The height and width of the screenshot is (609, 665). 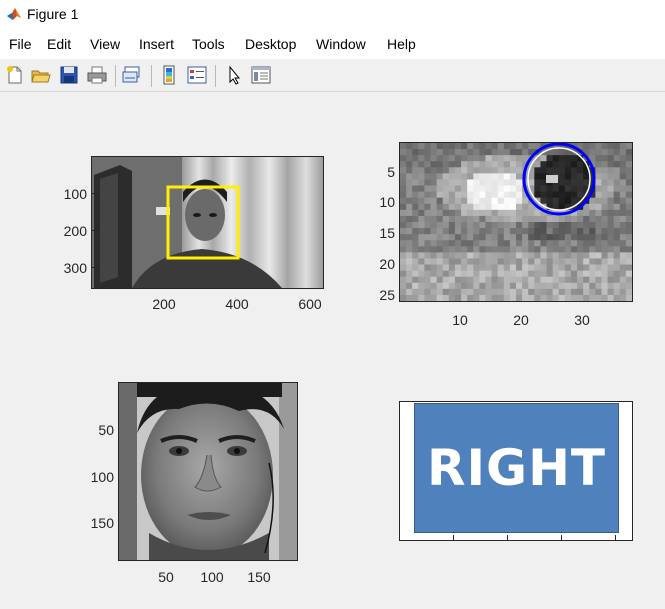 I want to click on x-tick-label: 400, so click(x=237, y=304).